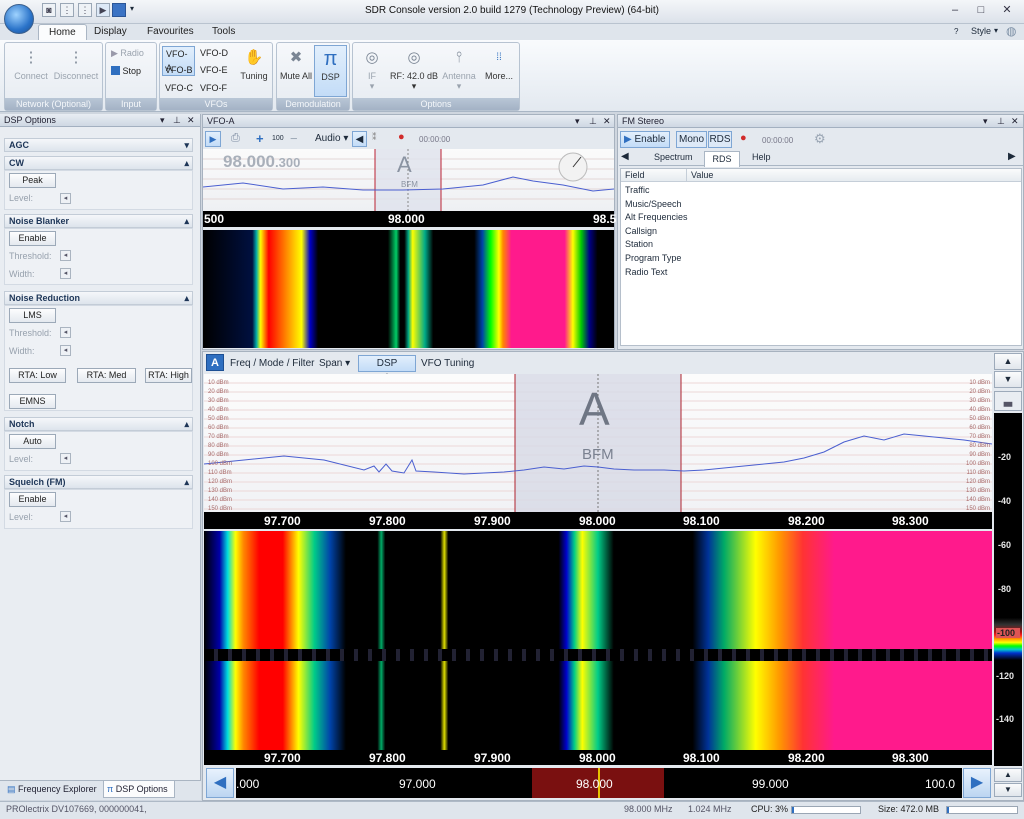  I want to click on col-value: Value, so click(702, 175).